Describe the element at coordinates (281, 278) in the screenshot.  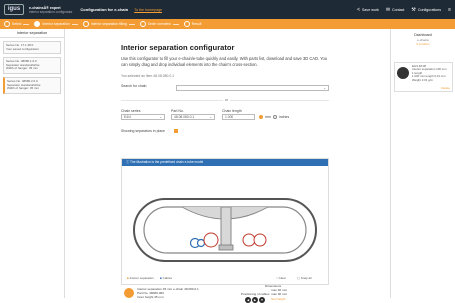
I see `clear-button: ○ Clear` at that location.